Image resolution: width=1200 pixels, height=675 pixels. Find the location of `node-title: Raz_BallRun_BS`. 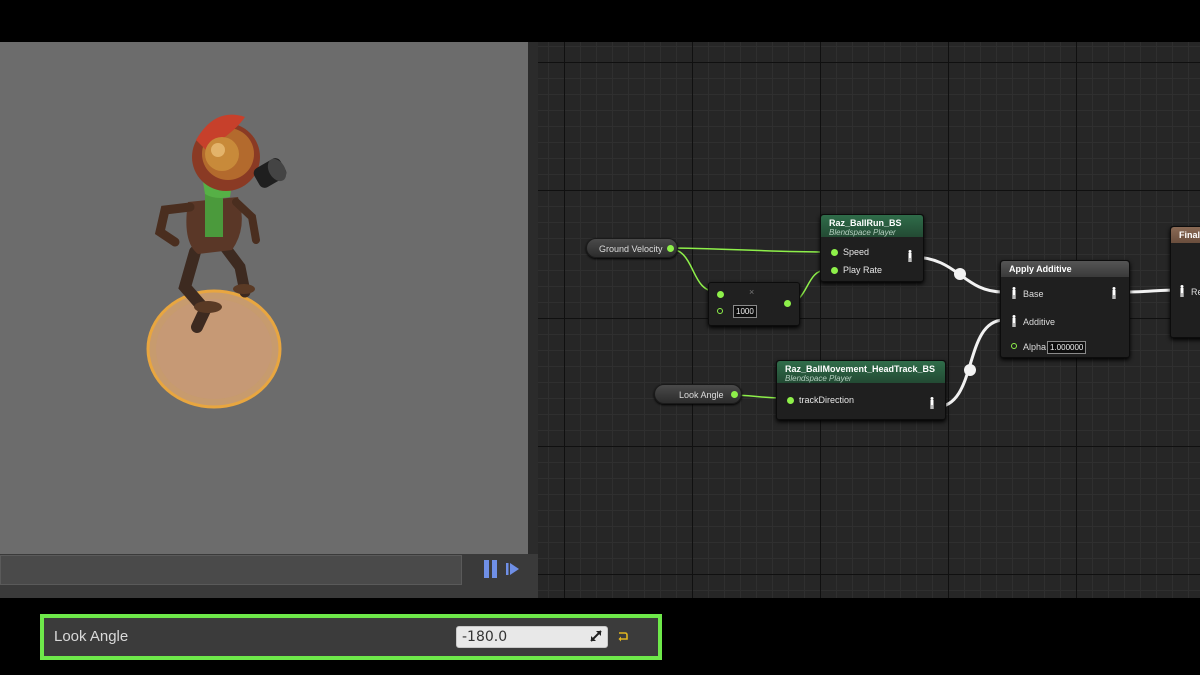

node-title: Raz_BallRun_BS is located at coordinates (865, 223).